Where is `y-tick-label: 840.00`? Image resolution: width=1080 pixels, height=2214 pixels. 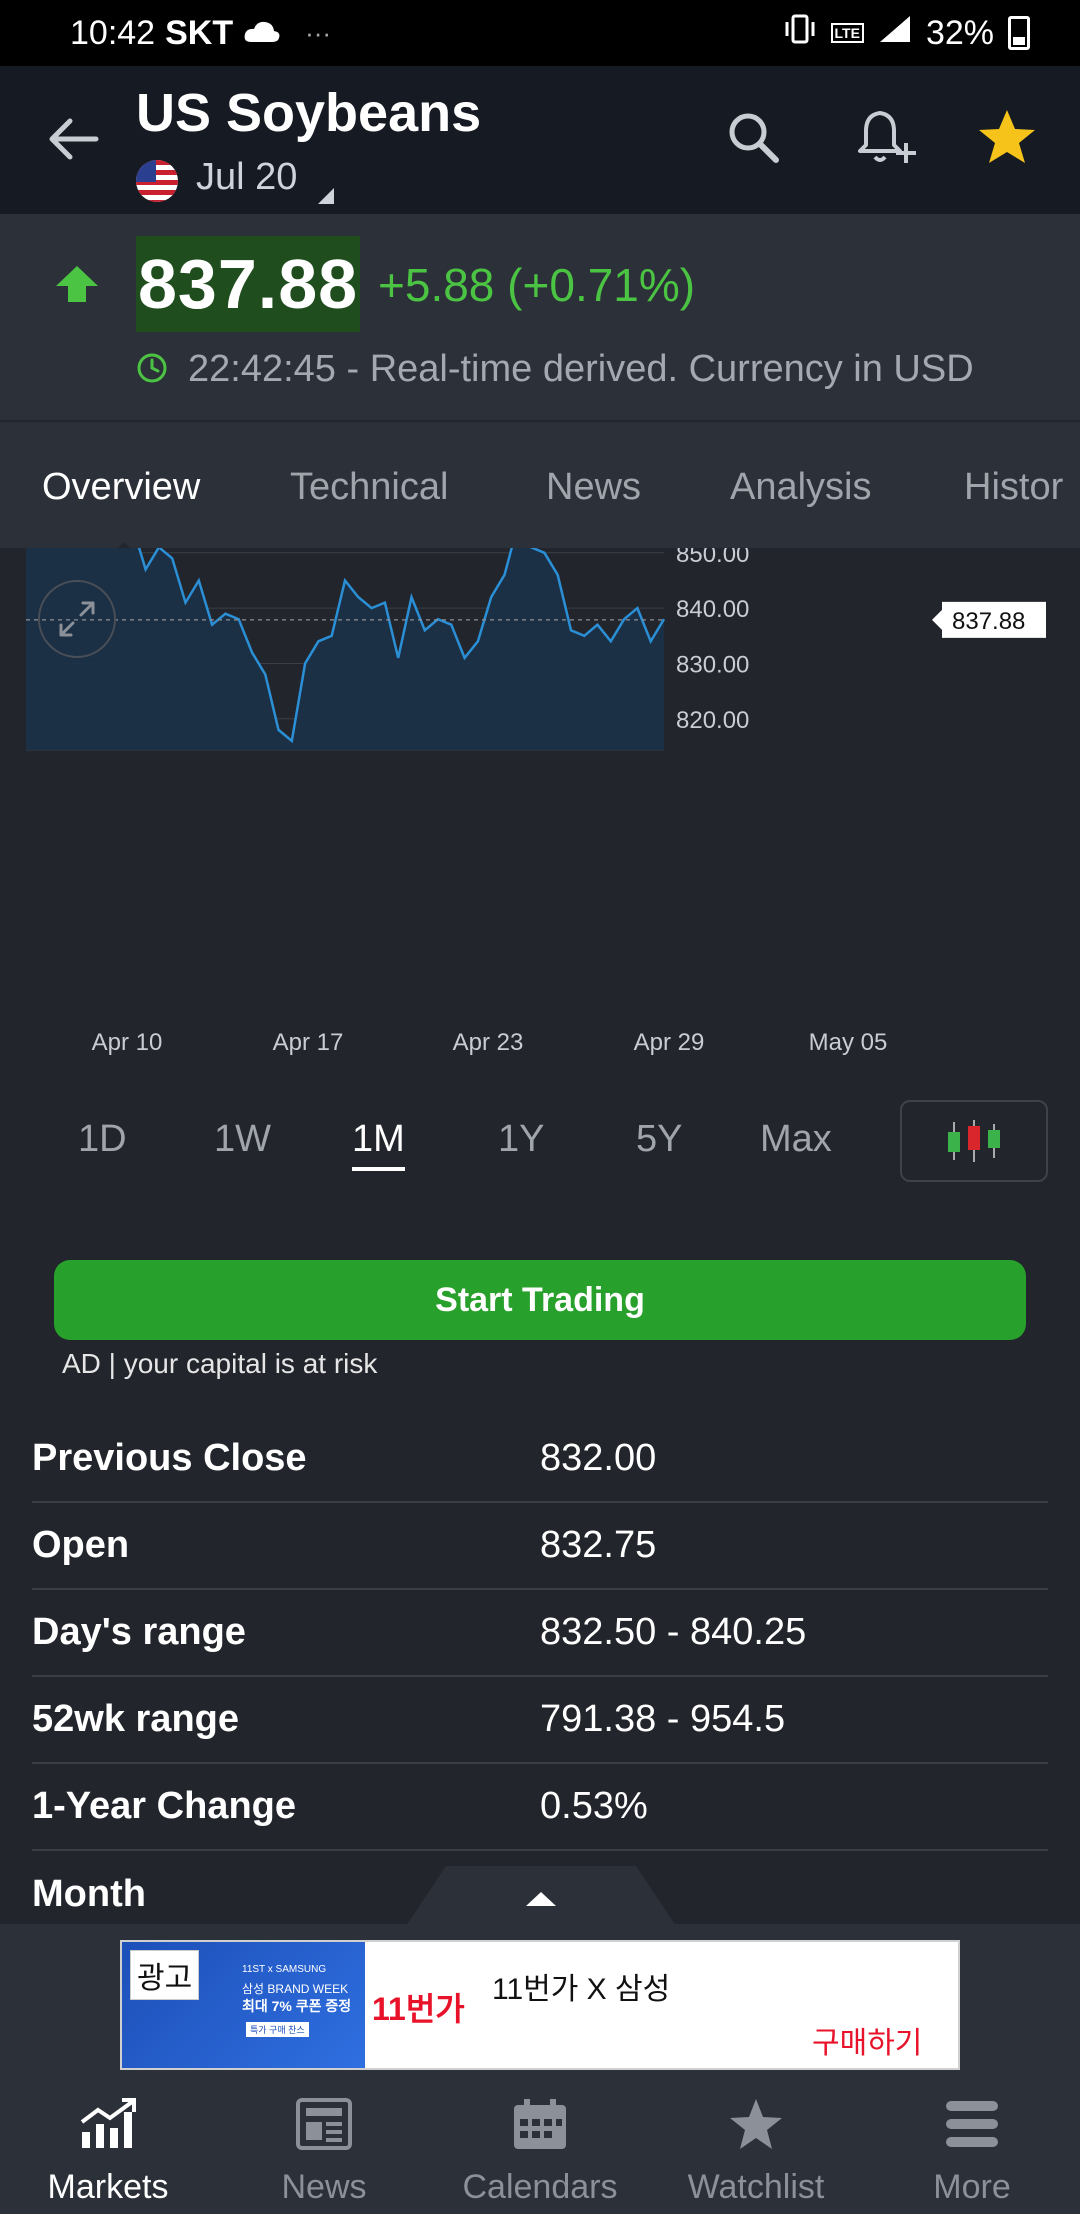
y-tick-label: 840.00 is located at coordinates (712, 609).